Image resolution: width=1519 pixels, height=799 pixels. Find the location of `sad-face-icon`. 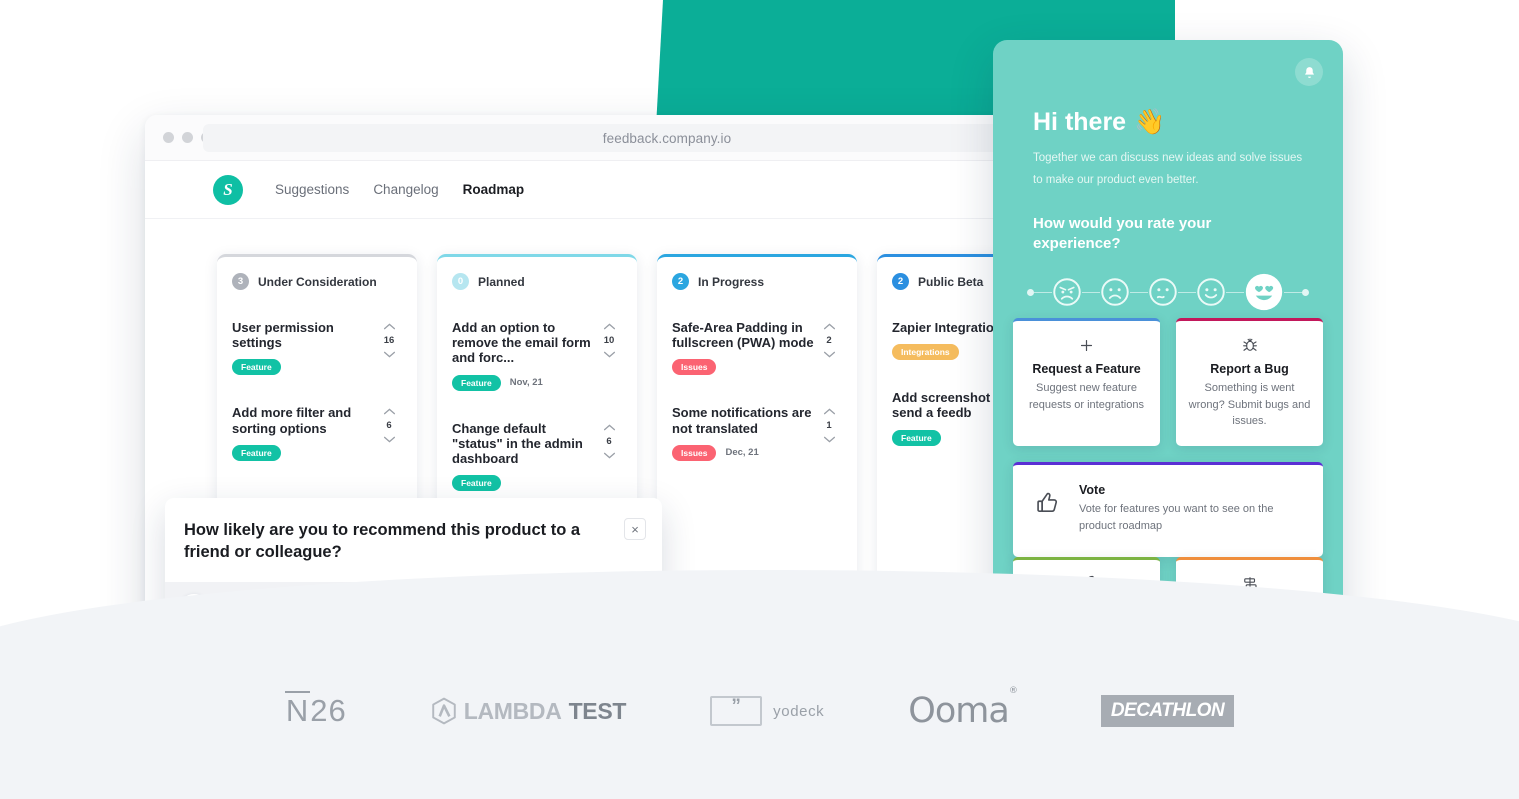

sad-face-icon is located at coordinates (1115, 292).